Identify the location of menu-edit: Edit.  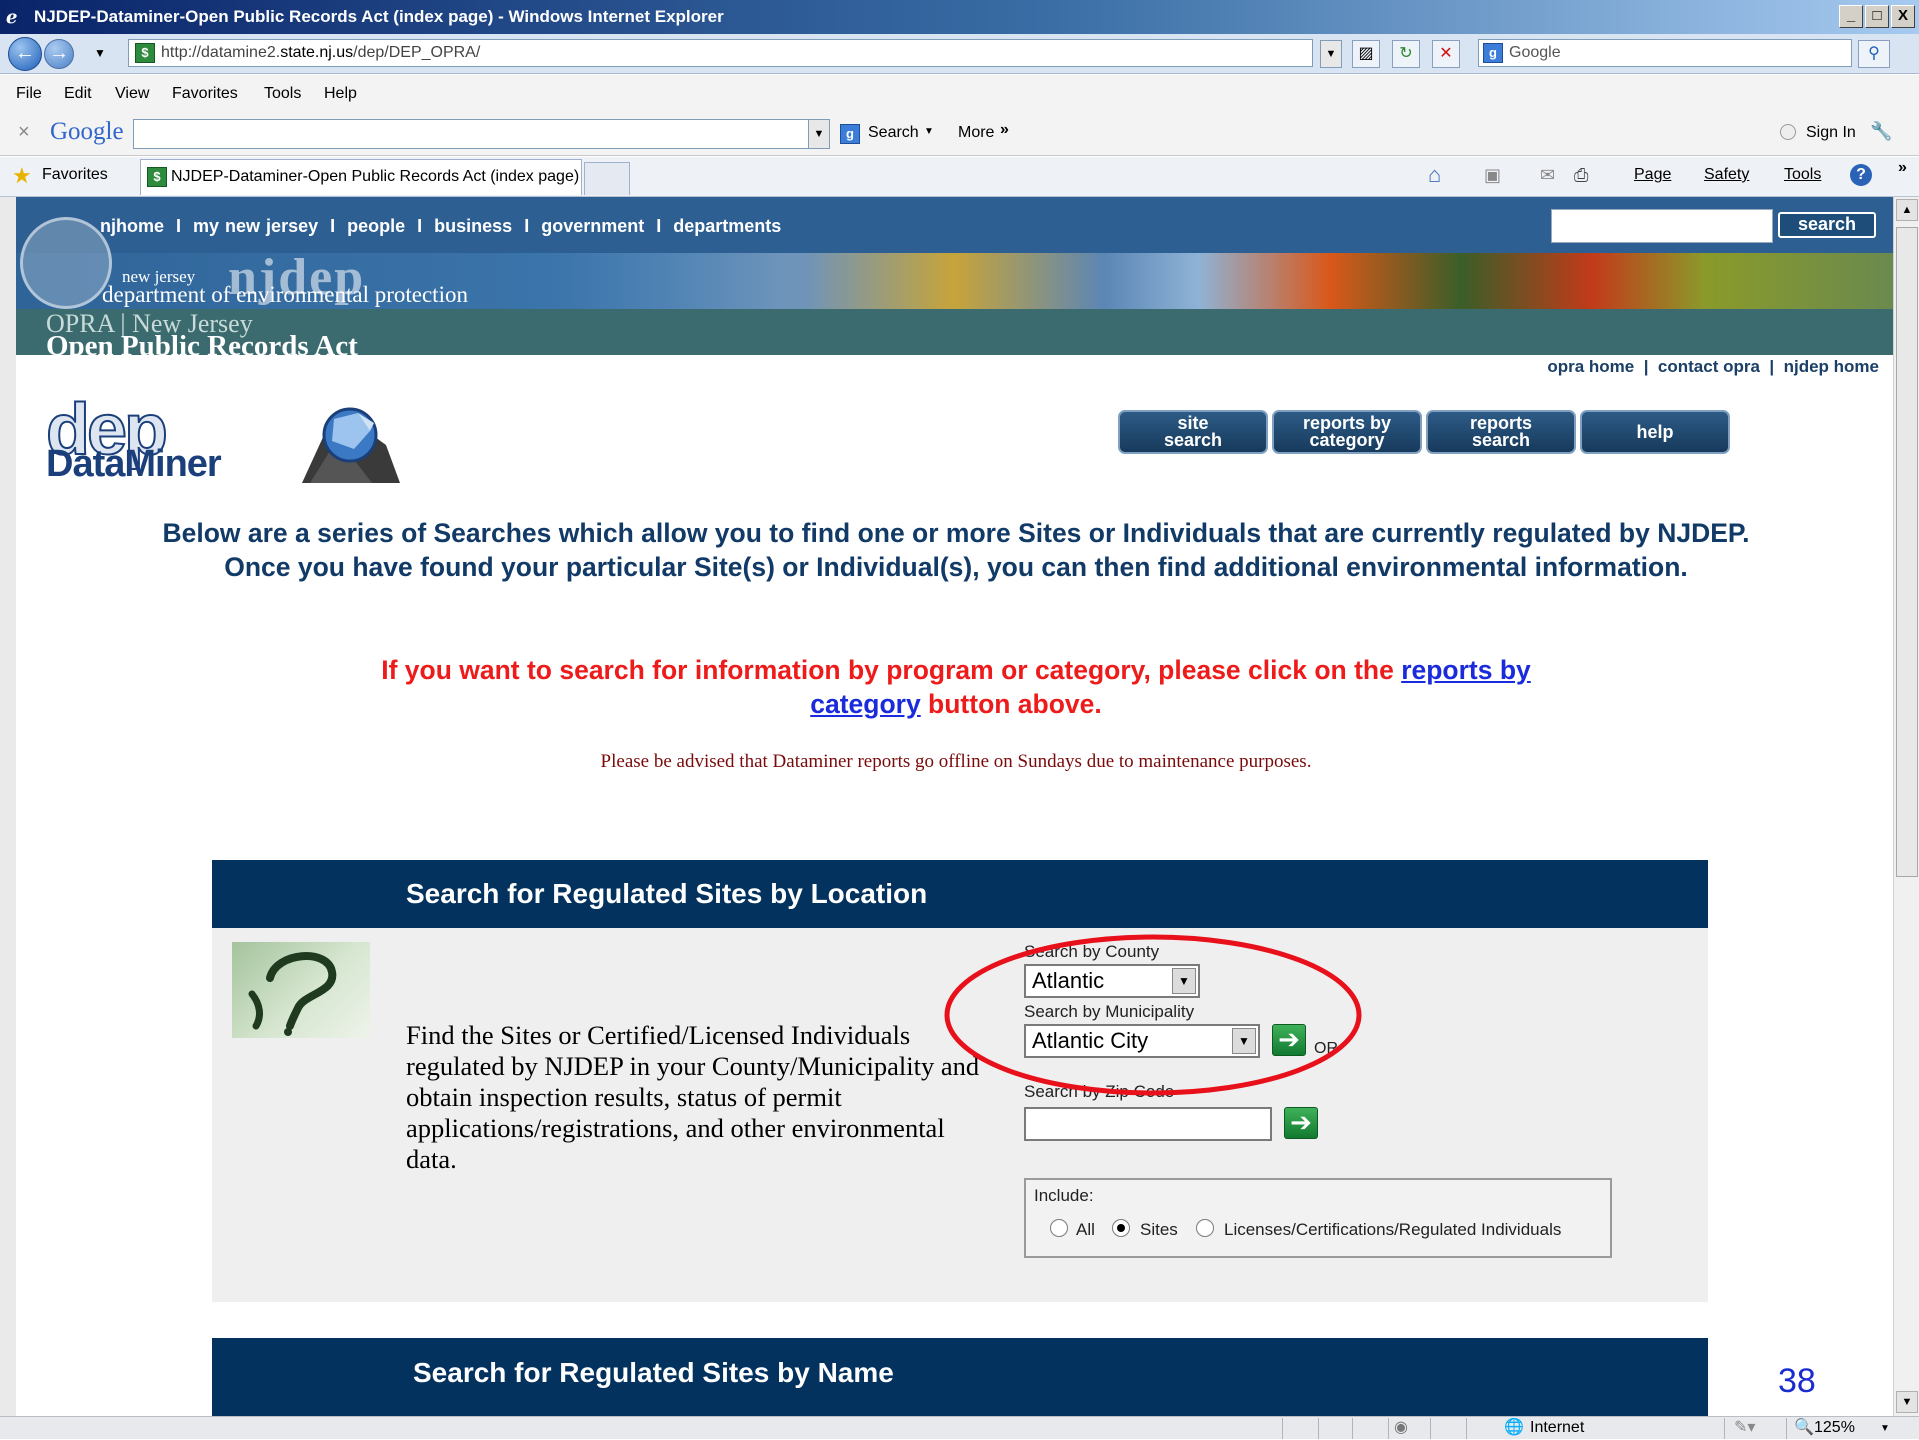
(78, 93).